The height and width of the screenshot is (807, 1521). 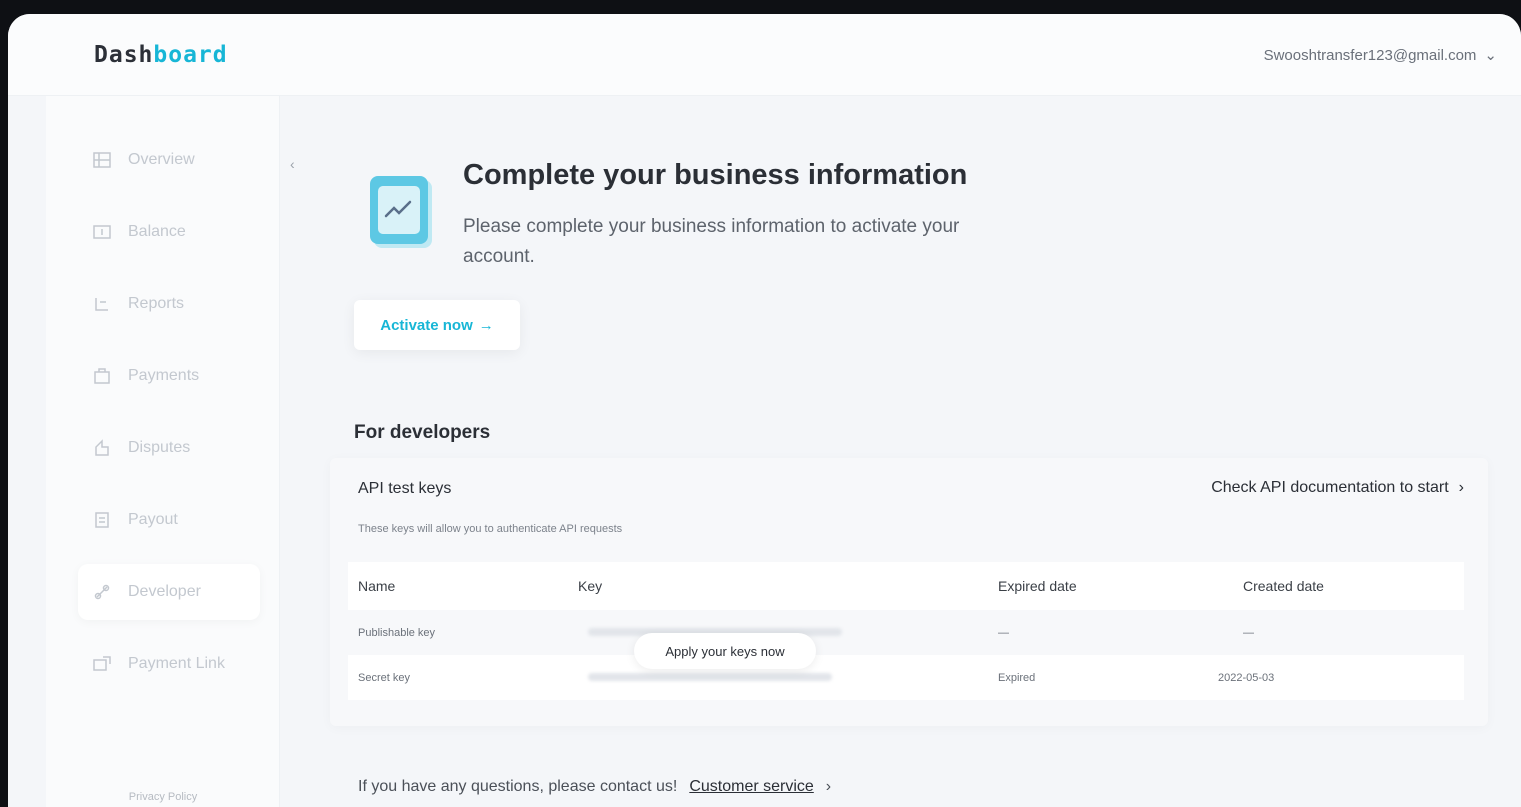 What do you see at coordinates (401, 214) in the screenshot?
I see `document-illustration-icon` at bounding box center [401, 214].